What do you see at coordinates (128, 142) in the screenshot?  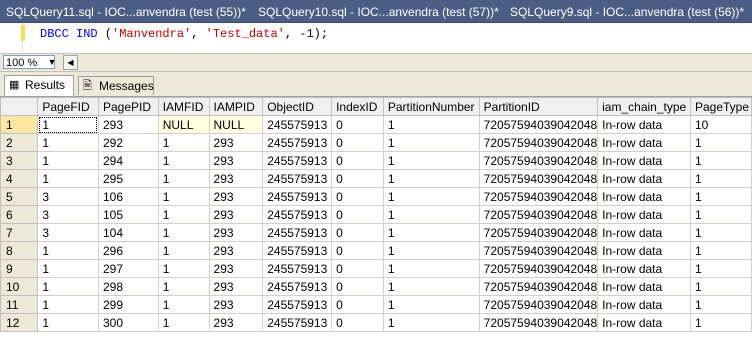 I see `grid-cell: 292` at bounding box center [128, 142].